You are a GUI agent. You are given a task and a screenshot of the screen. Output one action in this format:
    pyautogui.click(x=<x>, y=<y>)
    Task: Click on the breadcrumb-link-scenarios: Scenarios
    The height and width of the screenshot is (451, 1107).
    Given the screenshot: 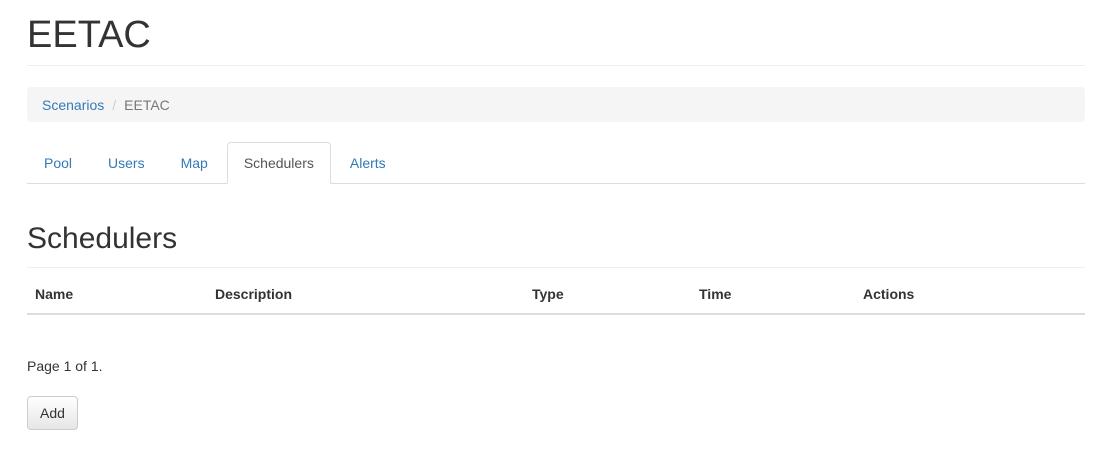 What is the action you would take?
    pyautogui.click(x=73, y=105)
    